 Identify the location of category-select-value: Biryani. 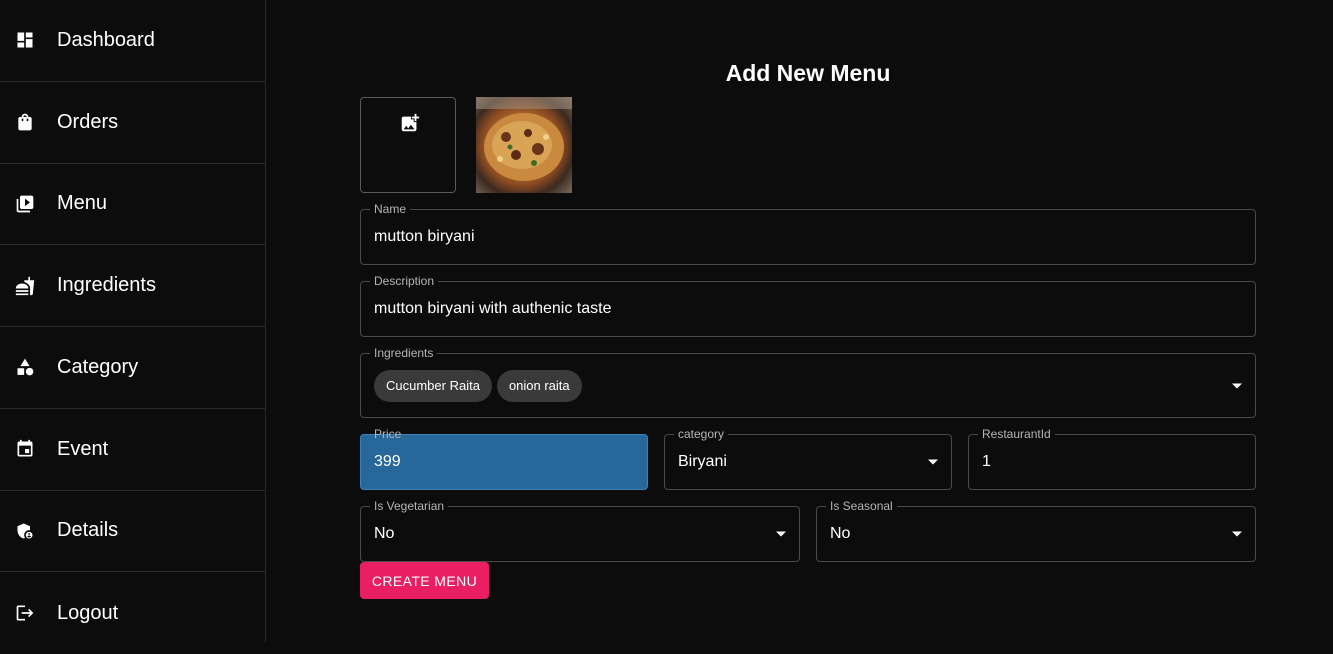
(702, 461).